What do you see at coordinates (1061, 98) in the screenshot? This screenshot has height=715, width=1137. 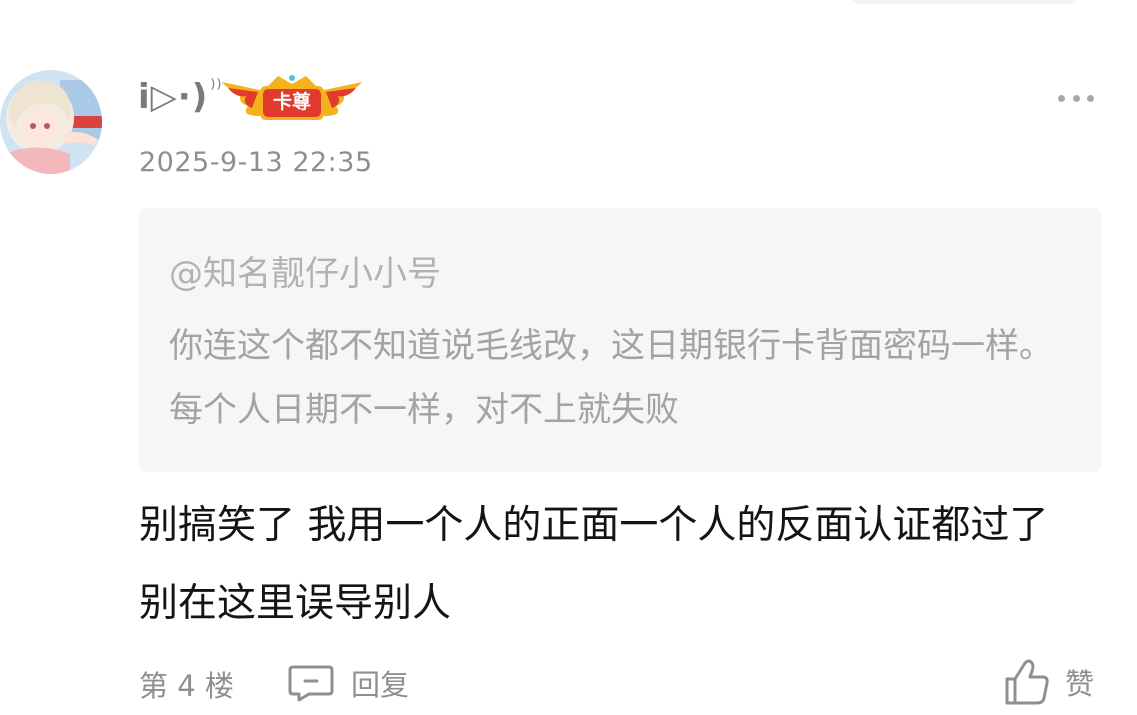 I see `more-dots-icon` at bounding box center [1061, 98].